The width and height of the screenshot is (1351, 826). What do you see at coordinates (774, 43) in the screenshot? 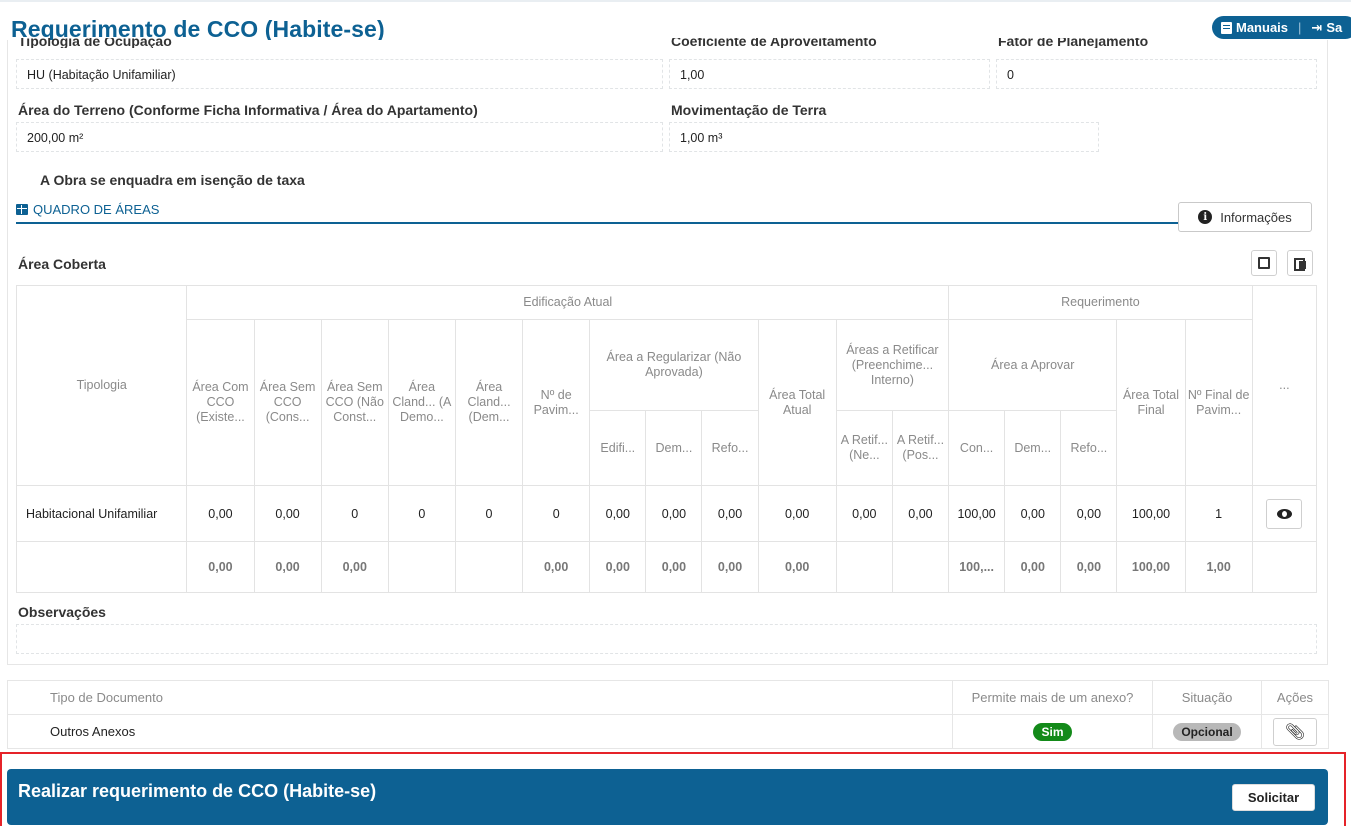
I see `coeficiente-label: Coeficiente de Aproveitamento` at bounding box center [774, 43].